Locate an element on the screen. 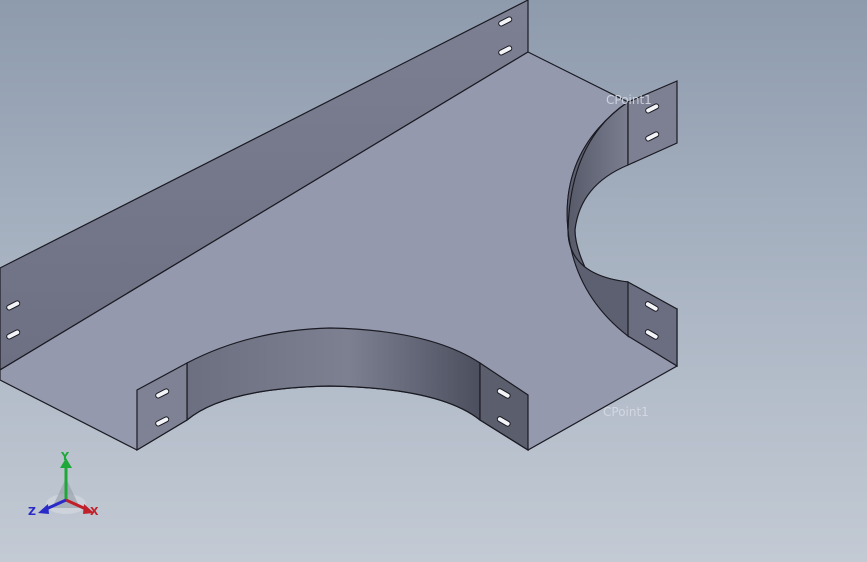  x-axis-label: X is located at coordinates (94, 511).